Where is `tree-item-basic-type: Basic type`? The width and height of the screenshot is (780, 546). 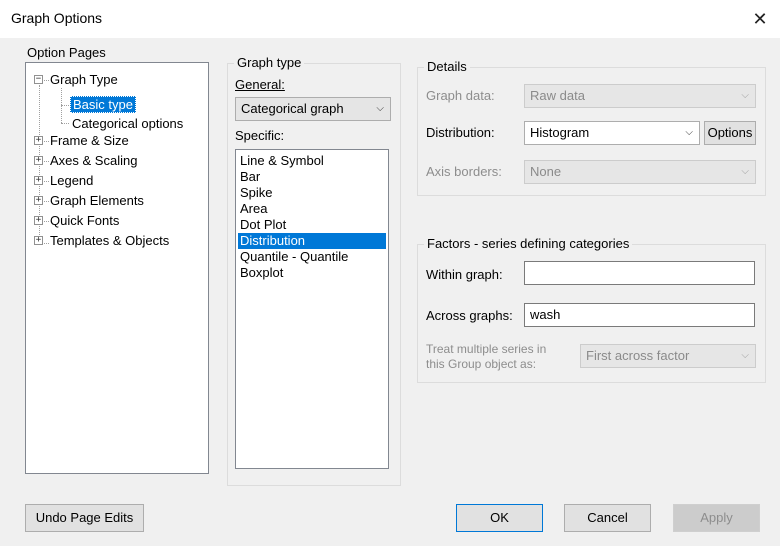
tree-item-basic-type: Basic type is located at coordinates (103, 104).